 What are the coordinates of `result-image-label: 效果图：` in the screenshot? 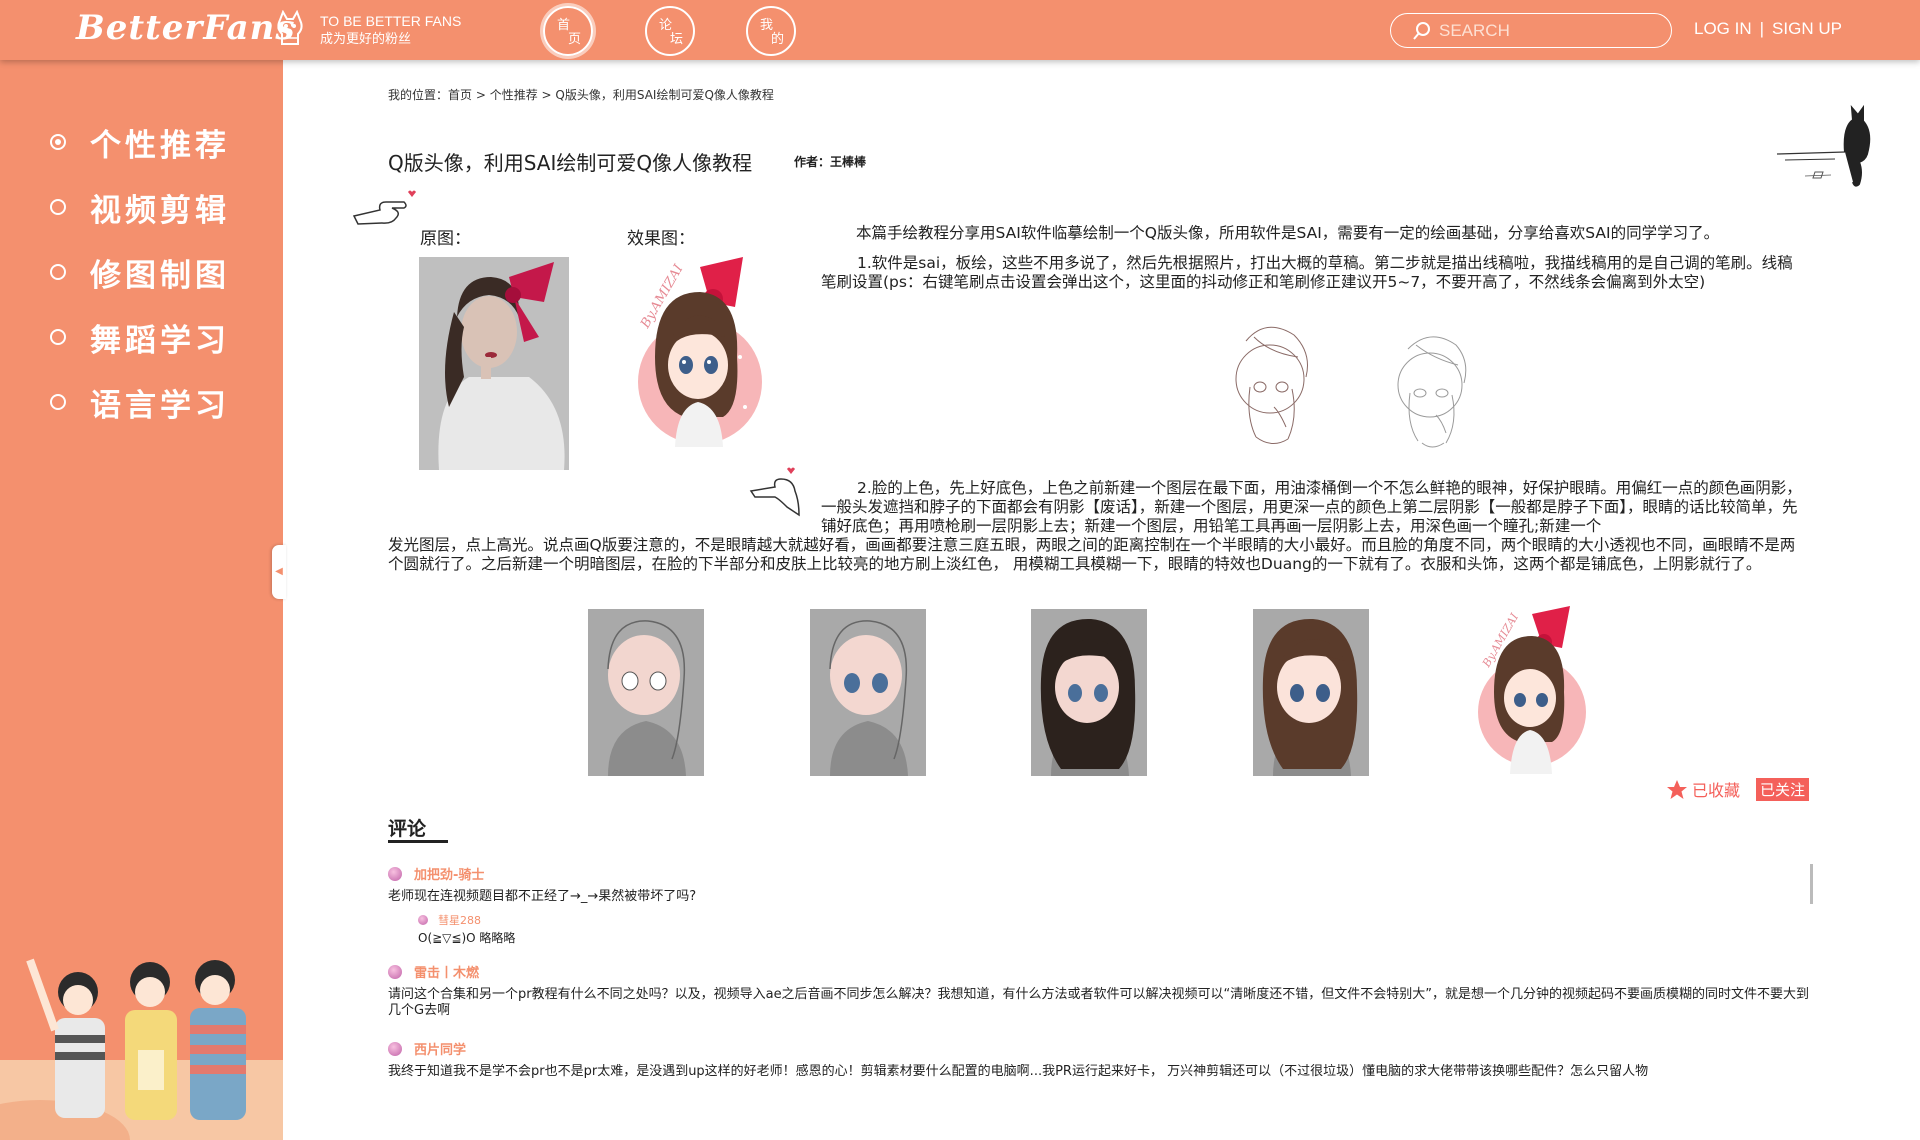 It's located at (661, 239).